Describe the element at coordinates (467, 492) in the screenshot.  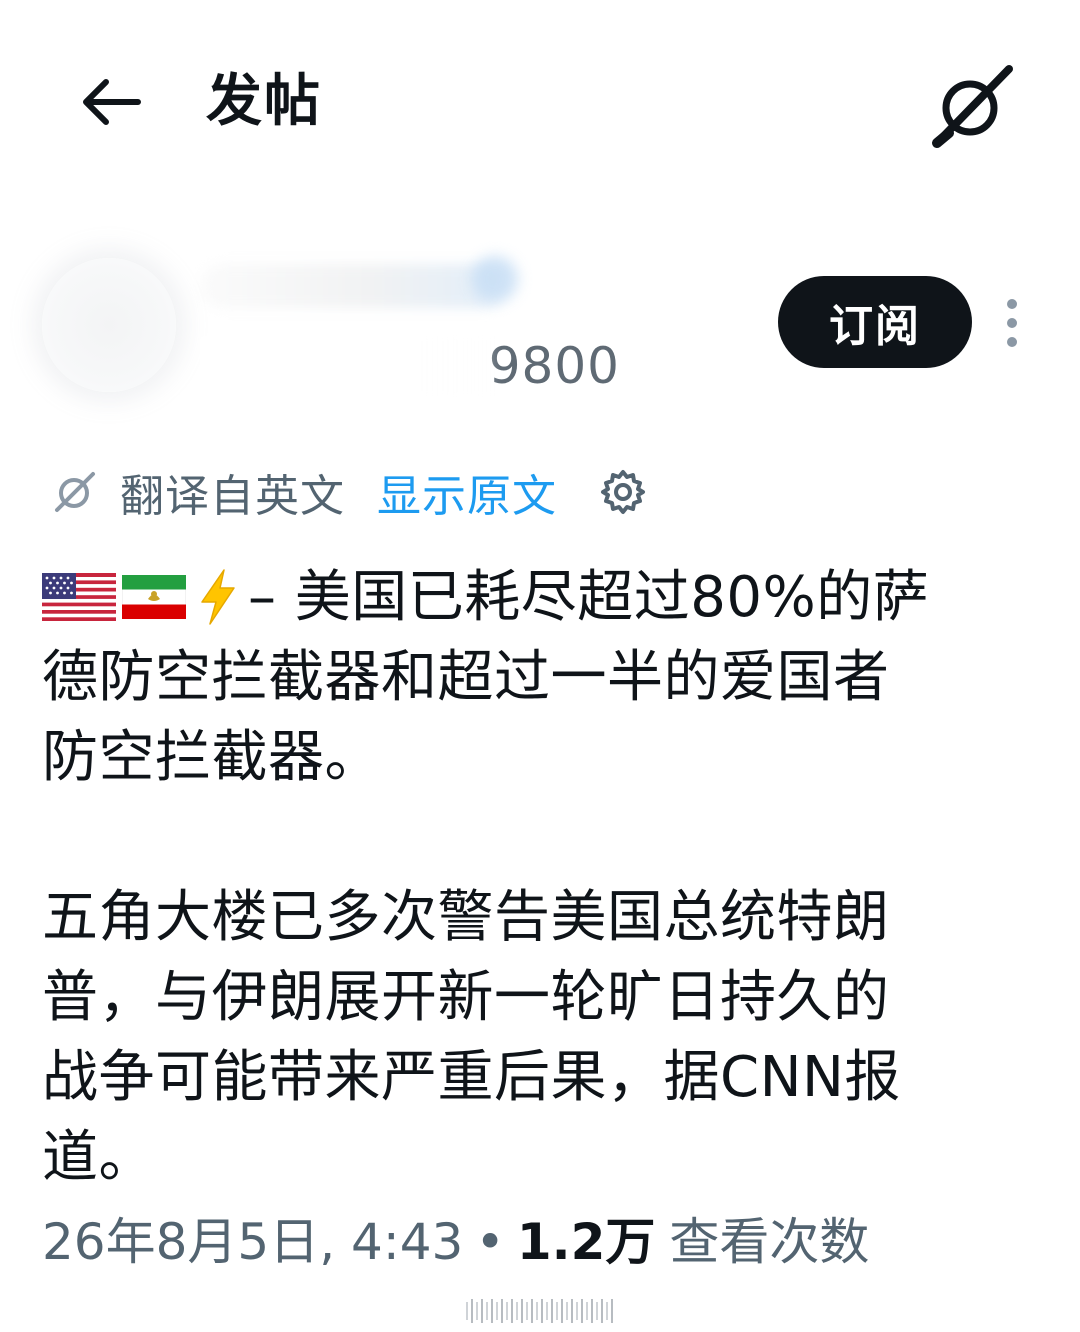
I see `show-original-link: 显示原文` at that location.